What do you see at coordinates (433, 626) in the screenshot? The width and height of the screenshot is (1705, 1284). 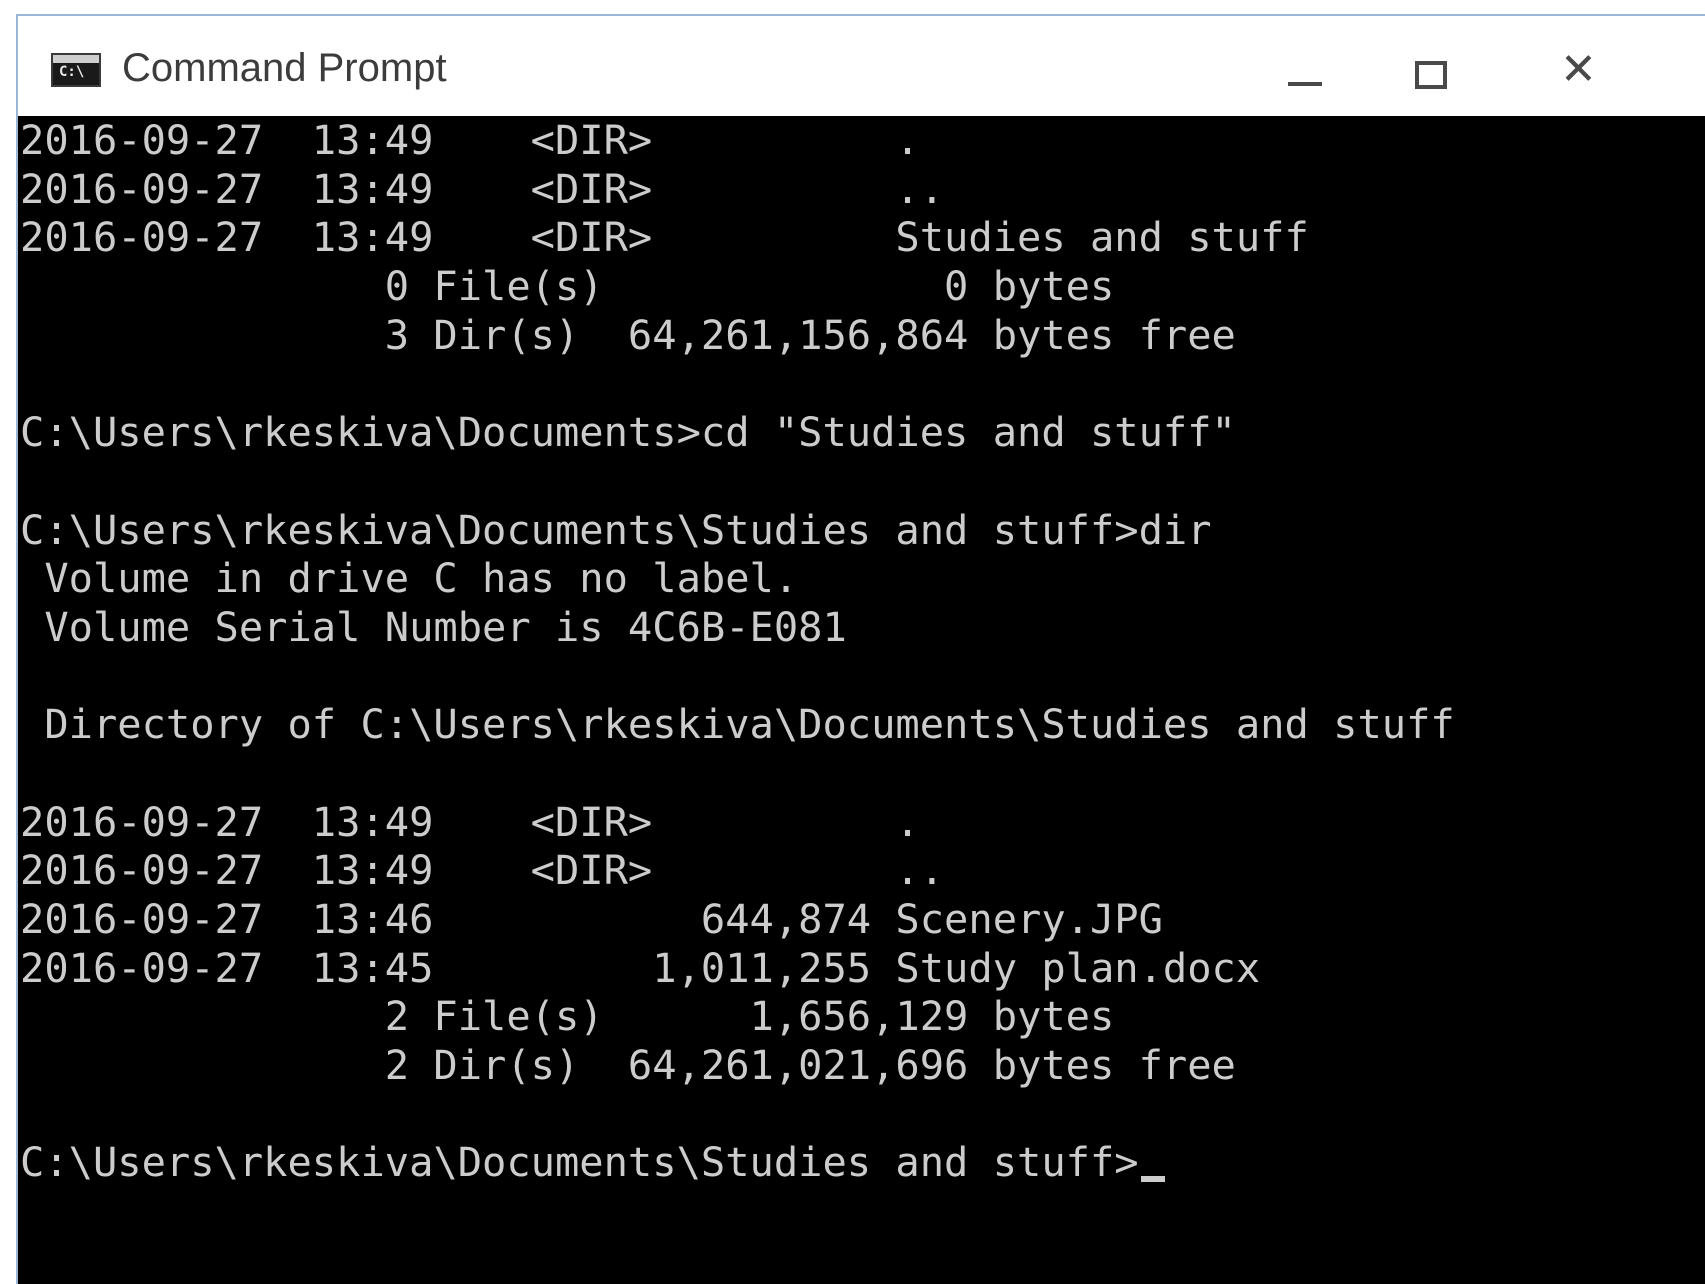 I see `console-line: Volume Serial Number is 4C6B-E081` at bounding box center [433, 626].